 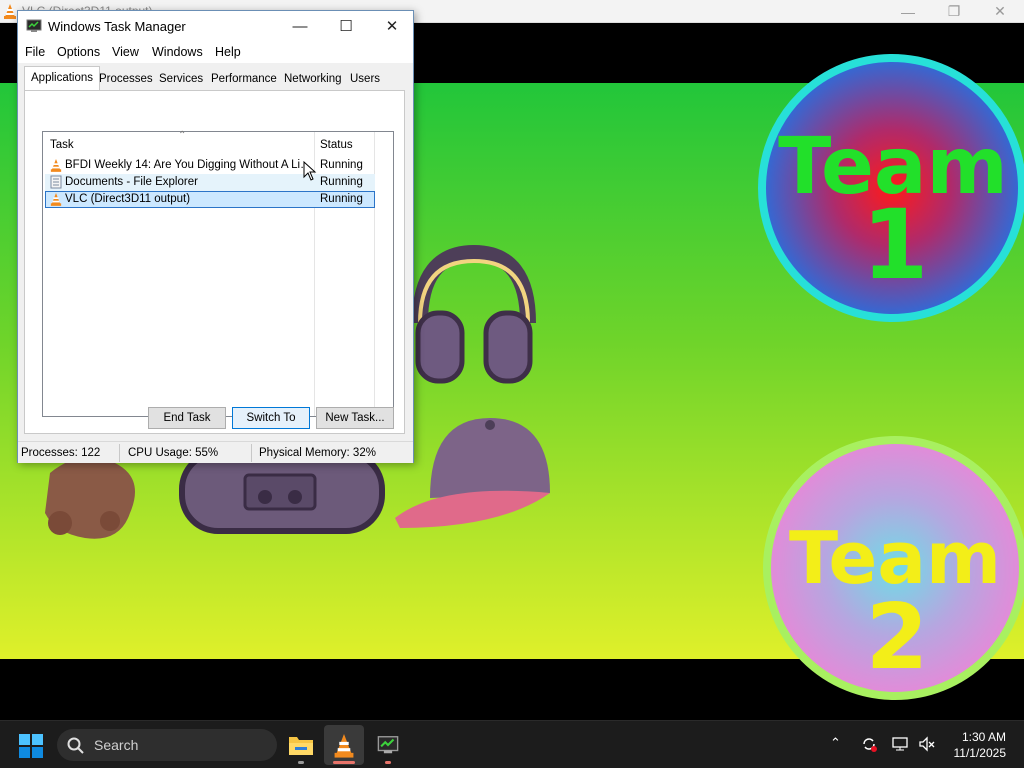 I want to click on taskbar-file-explorer-button, so click(x=301, y=745).